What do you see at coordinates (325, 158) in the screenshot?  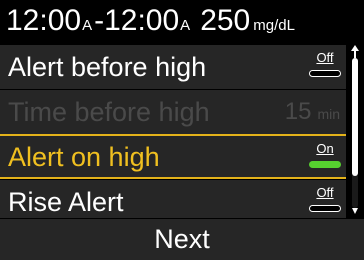 I see `alert-on-high-toggle: On` at bounding box center [325, 158].